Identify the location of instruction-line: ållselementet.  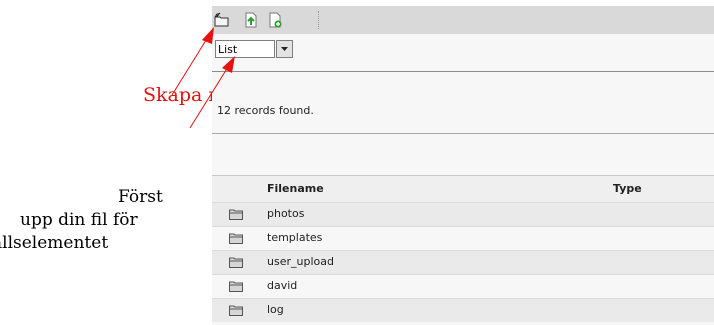
(54, 243).